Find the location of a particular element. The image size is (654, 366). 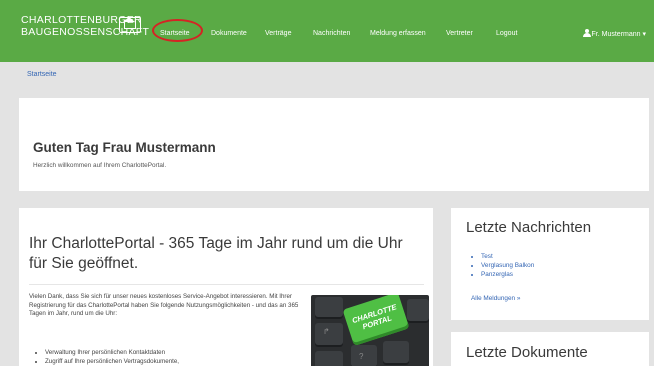

news-item-panzerglas: Panzerglas is located at coordinates (507, 274).